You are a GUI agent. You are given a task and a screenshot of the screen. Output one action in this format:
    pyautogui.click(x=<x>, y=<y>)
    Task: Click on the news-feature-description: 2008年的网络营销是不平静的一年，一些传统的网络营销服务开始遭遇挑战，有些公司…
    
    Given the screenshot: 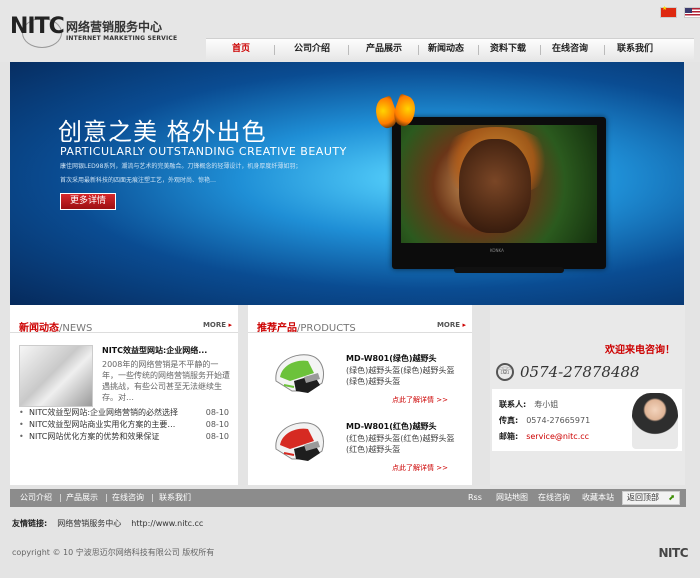 What is the action you would take?
    pyautogui.click(x=166, y=381)
    